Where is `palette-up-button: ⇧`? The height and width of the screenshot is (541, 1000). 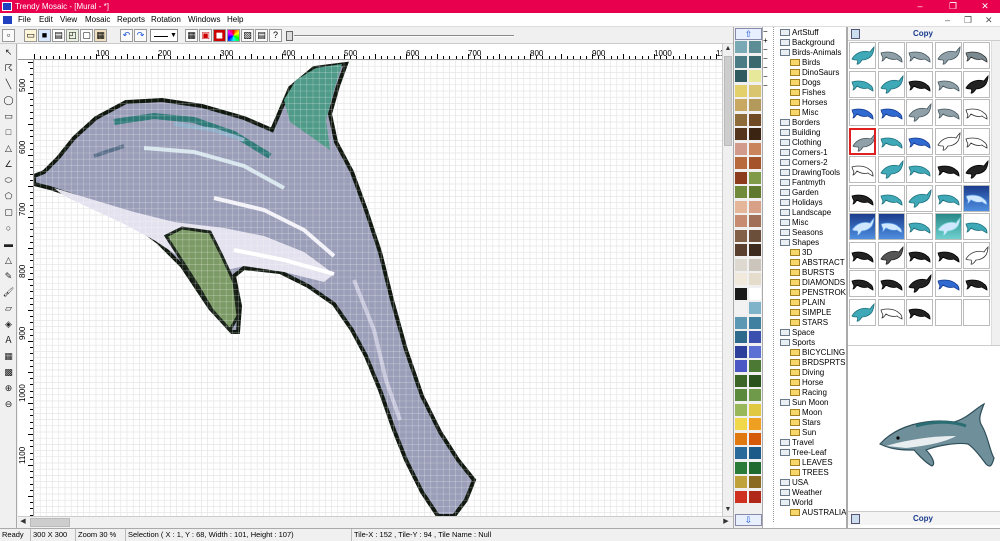 palette-up-button: ⇧ is located at coordinates (748, 34).